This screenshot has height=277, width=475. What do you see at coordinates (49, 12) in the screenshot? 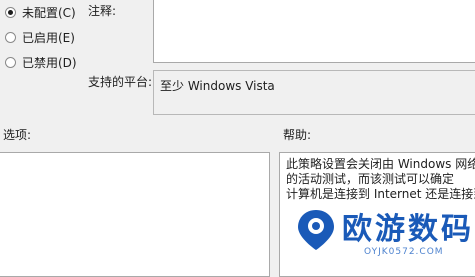
I see `radio-label-not-configured: 未配置(C)` at bounding box center [49, 12].